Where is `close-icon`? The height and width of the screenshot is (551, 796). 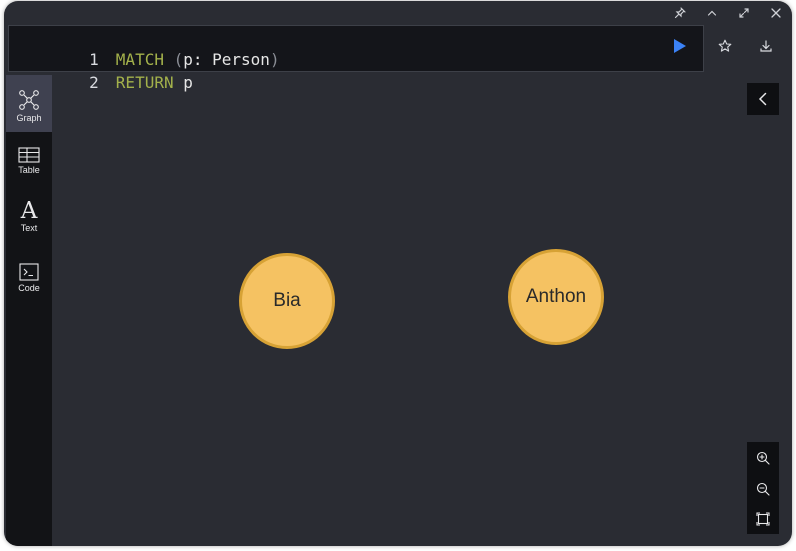 close-icon is located at coordinates (776, 13).